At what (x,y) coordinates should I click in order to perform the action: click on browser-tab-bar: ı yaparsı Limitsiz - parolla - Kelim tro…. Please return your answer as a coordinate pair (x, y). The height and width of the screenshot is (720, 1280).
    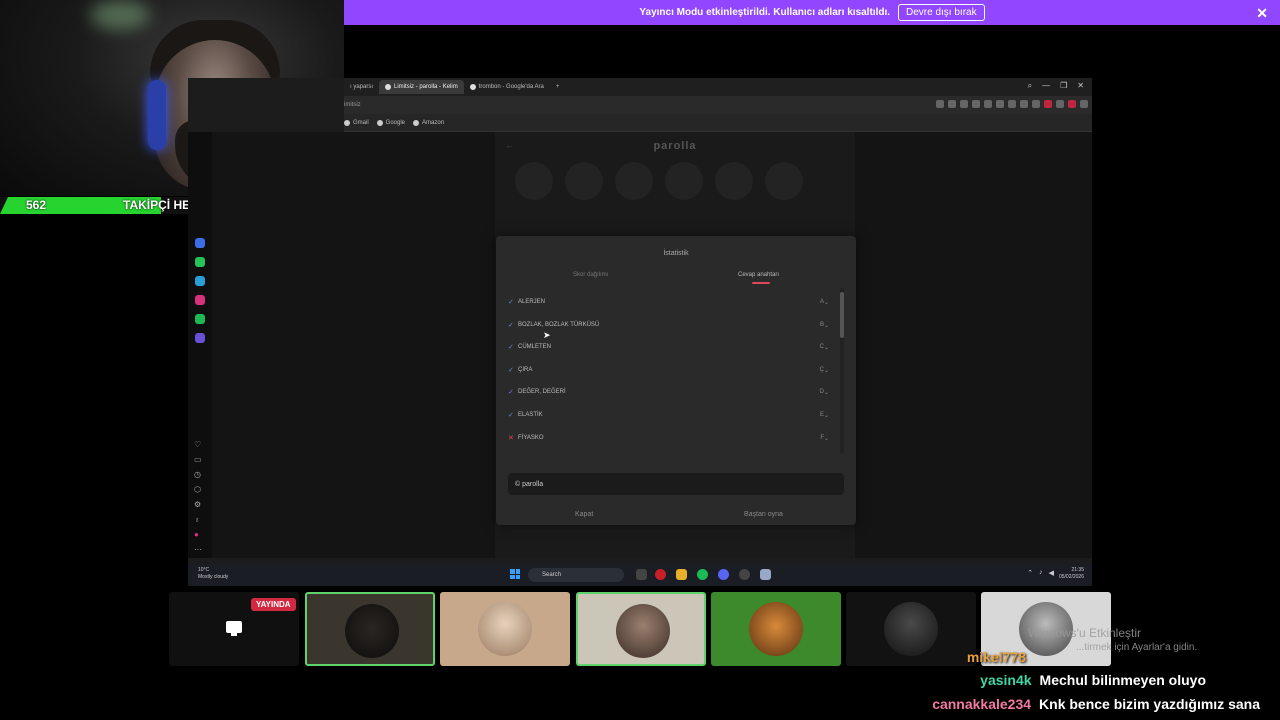
    Looking at the image, I should click on (718, 87).